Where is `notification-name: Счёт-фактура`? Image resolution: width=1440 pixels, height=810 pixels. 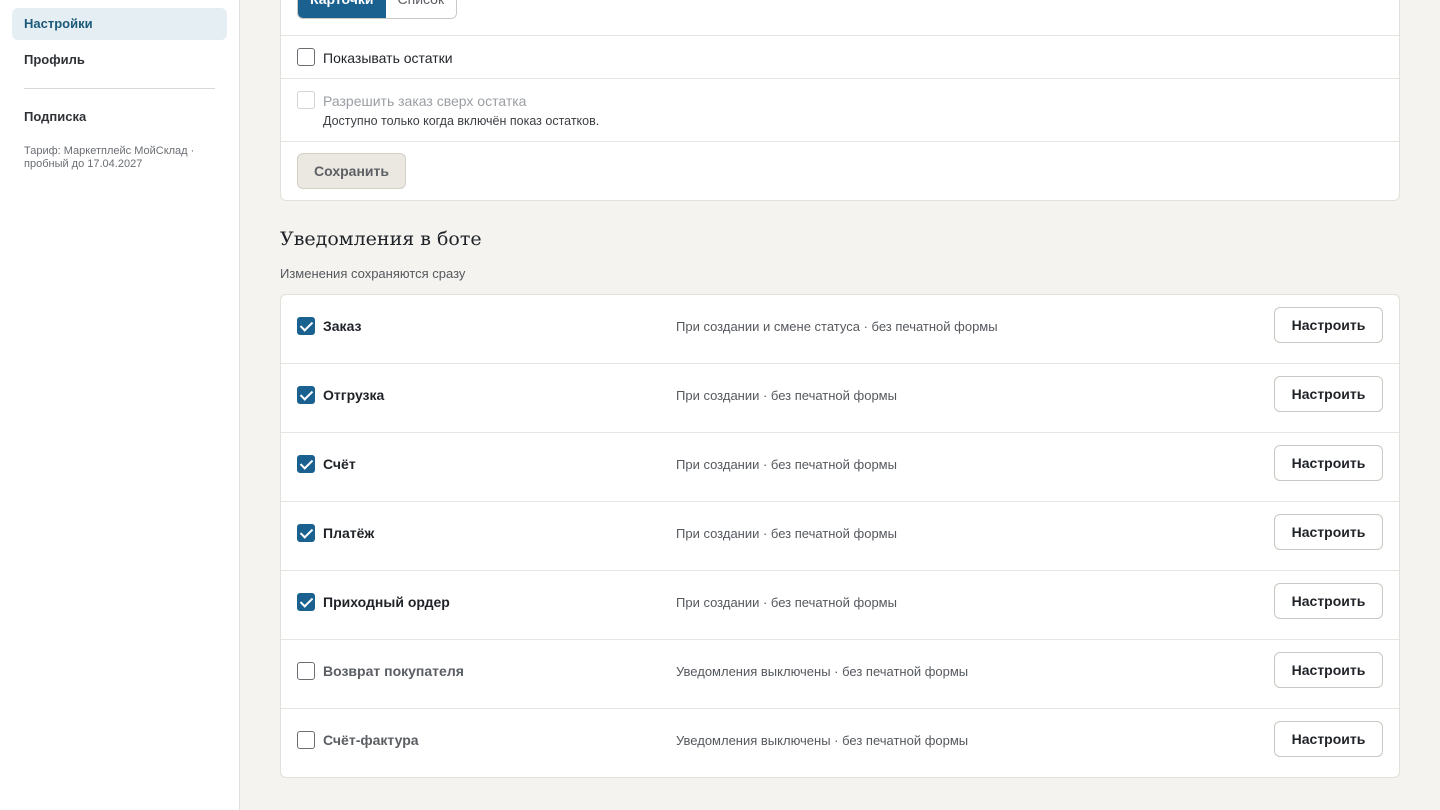
notification-name: Счёт-фактура is located at coordinates (371, 740).